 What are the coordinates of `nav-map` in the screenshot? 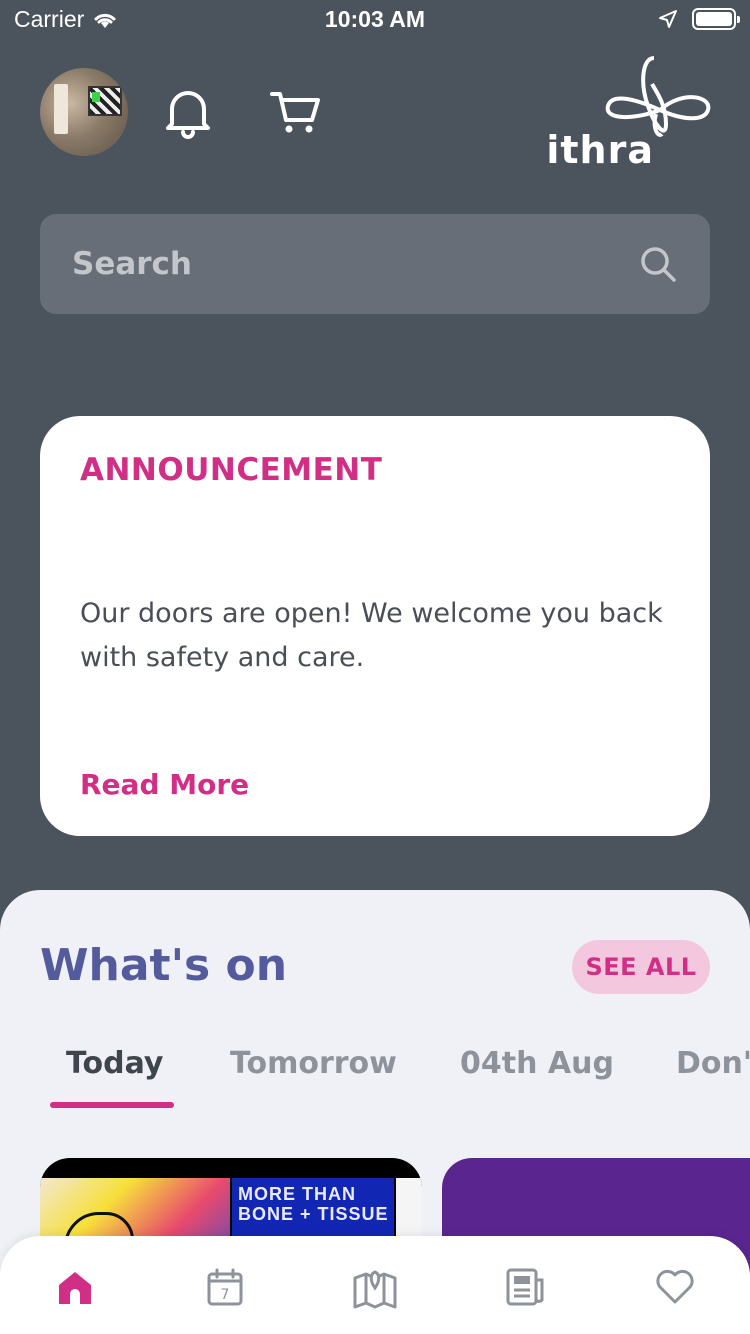 It's located at (375, 1287).